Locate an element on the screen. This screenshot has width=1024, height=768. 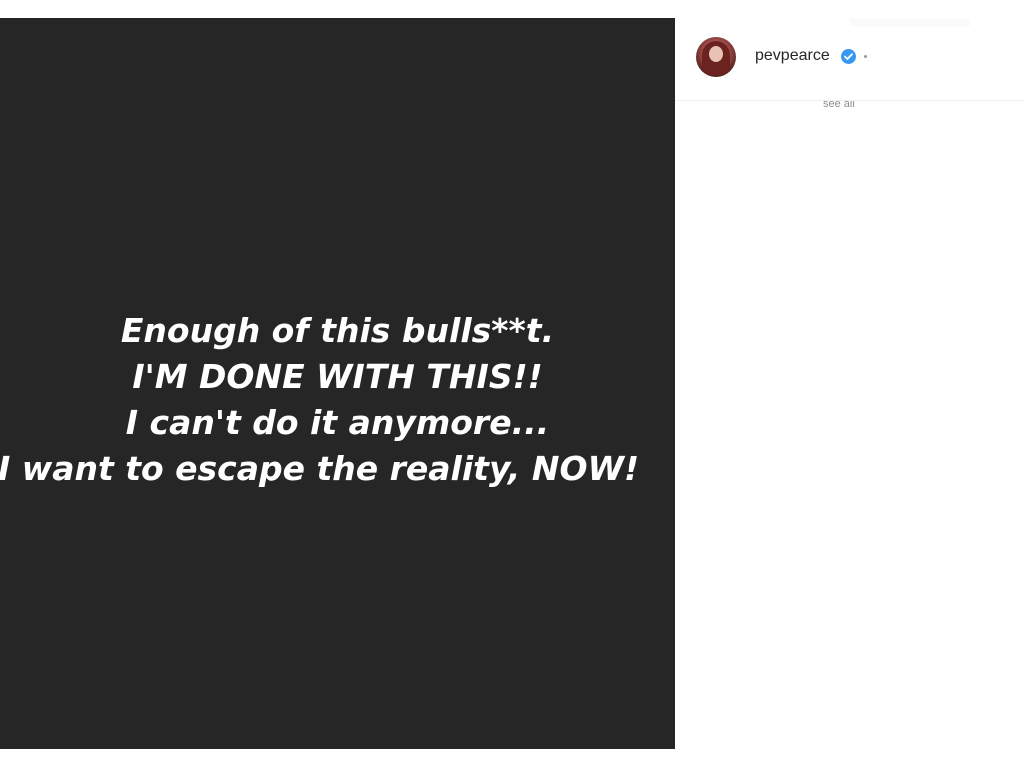
story-line-4: I want to escape the reality, NOW! is located at coordinates (320, 468).